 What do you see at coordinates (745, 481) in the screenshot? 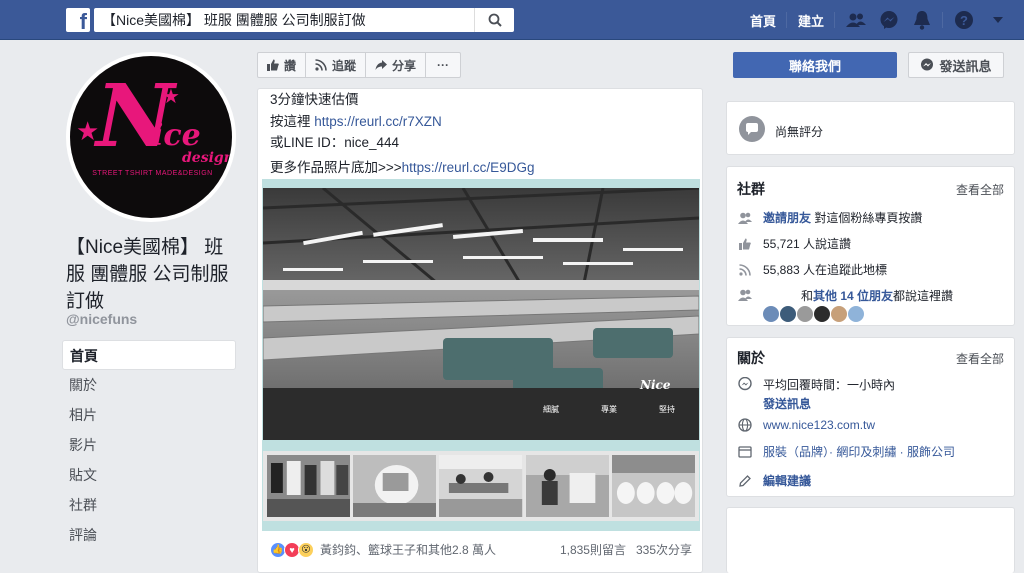
I see `pencil-icon` at bounding box center [745, 481].